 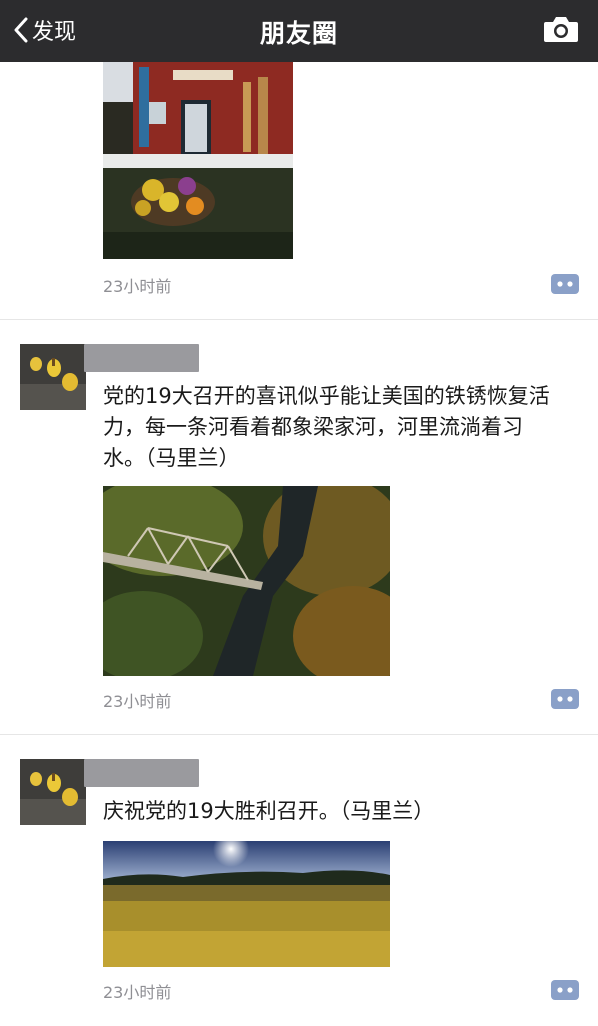 I want to click on page-title: 朋友圈, so click(x=298, y=33).